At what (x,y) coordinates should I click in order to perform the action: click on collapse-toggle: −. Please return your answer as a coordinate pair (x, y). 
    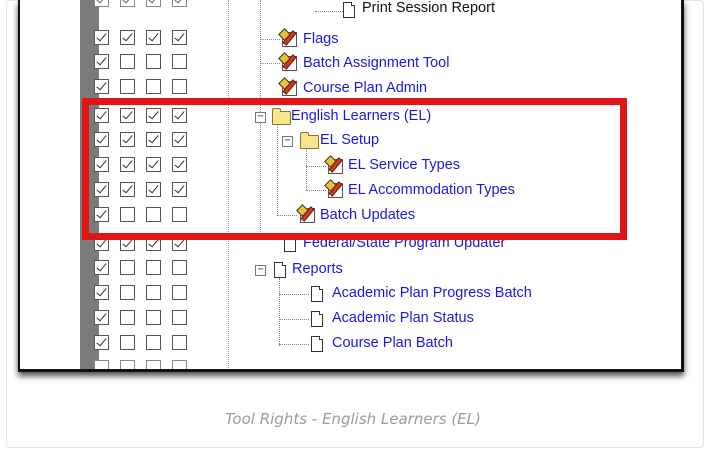
    Looking at the image, I should click on (260, 270).